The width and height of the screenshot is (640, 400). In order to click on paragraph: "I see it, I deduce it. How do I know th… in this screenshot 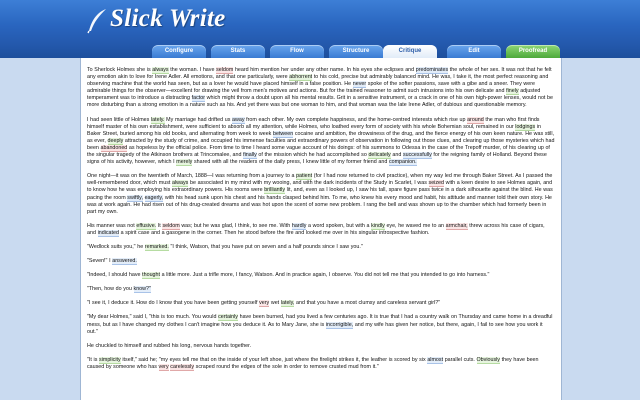, I will do `click(264, 304)`.